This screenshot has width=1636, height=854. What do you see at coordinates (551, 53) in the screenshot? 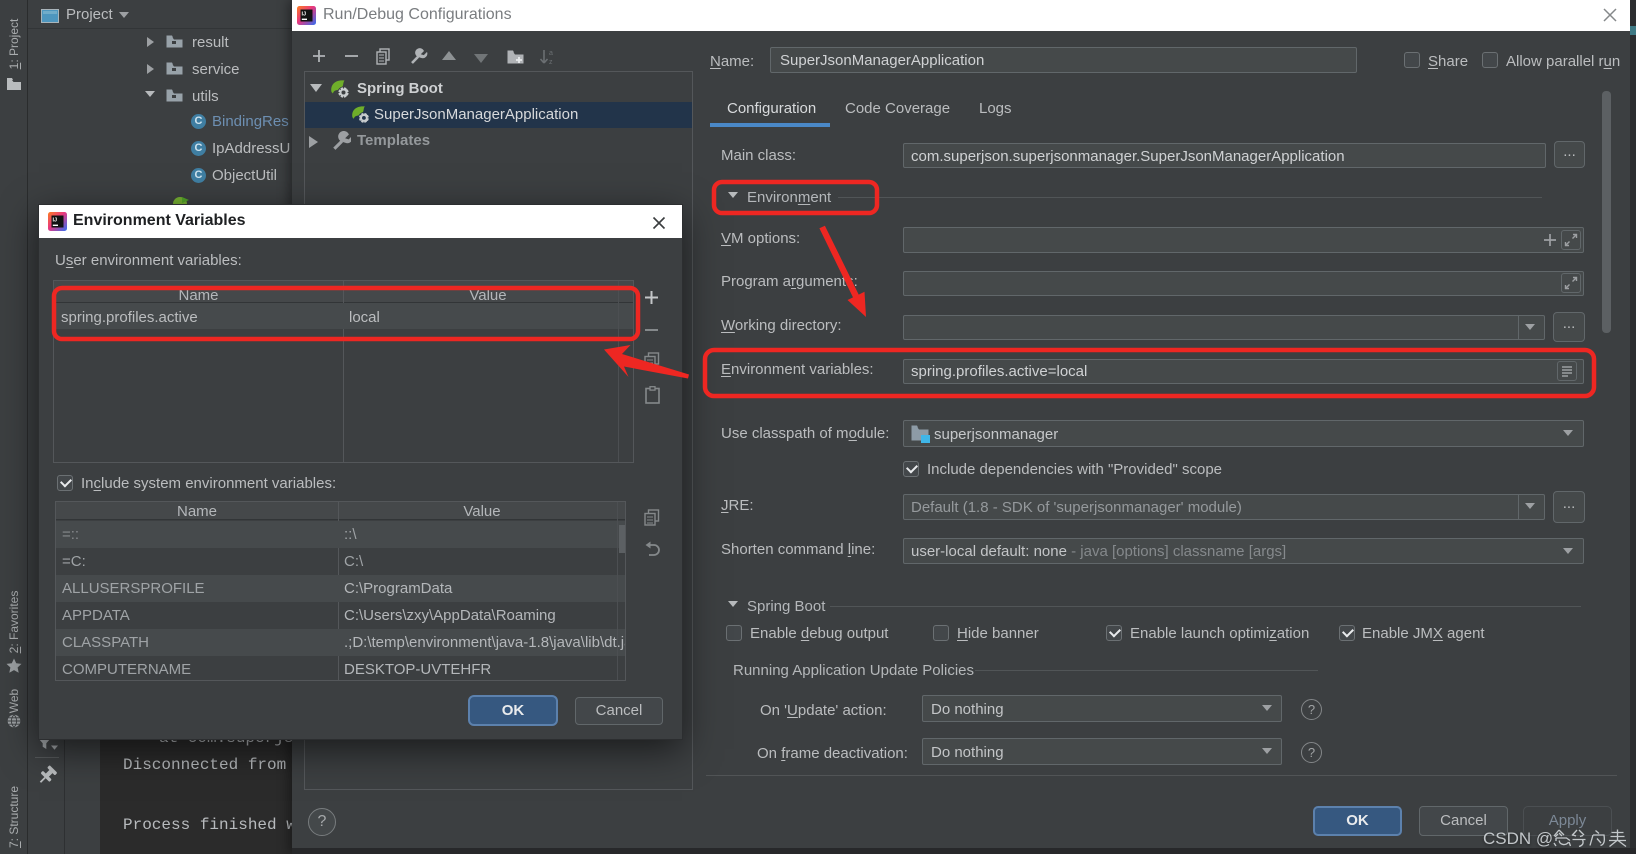
I see `svg-text: a` at bounding box center [551, 53].